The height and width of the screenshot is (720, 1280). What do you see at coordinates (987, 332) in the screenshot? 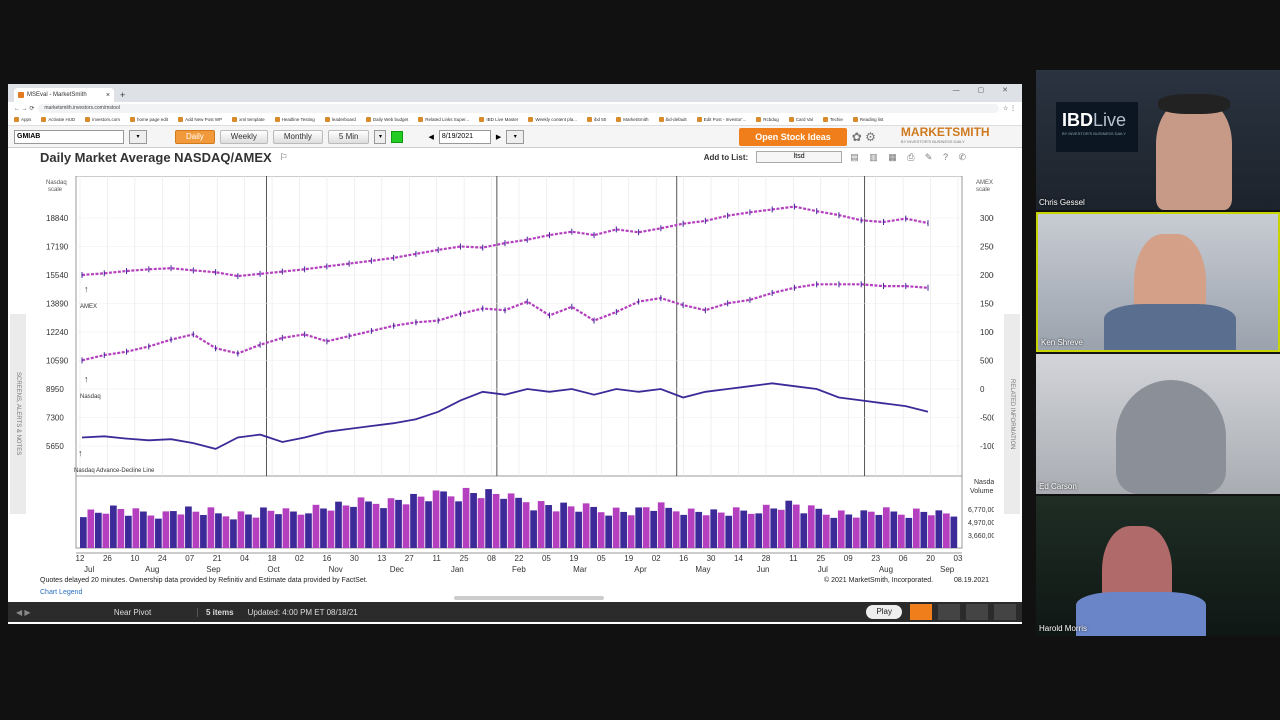
I see `right-tick-label: 1000` at bounding box center [987, 332].